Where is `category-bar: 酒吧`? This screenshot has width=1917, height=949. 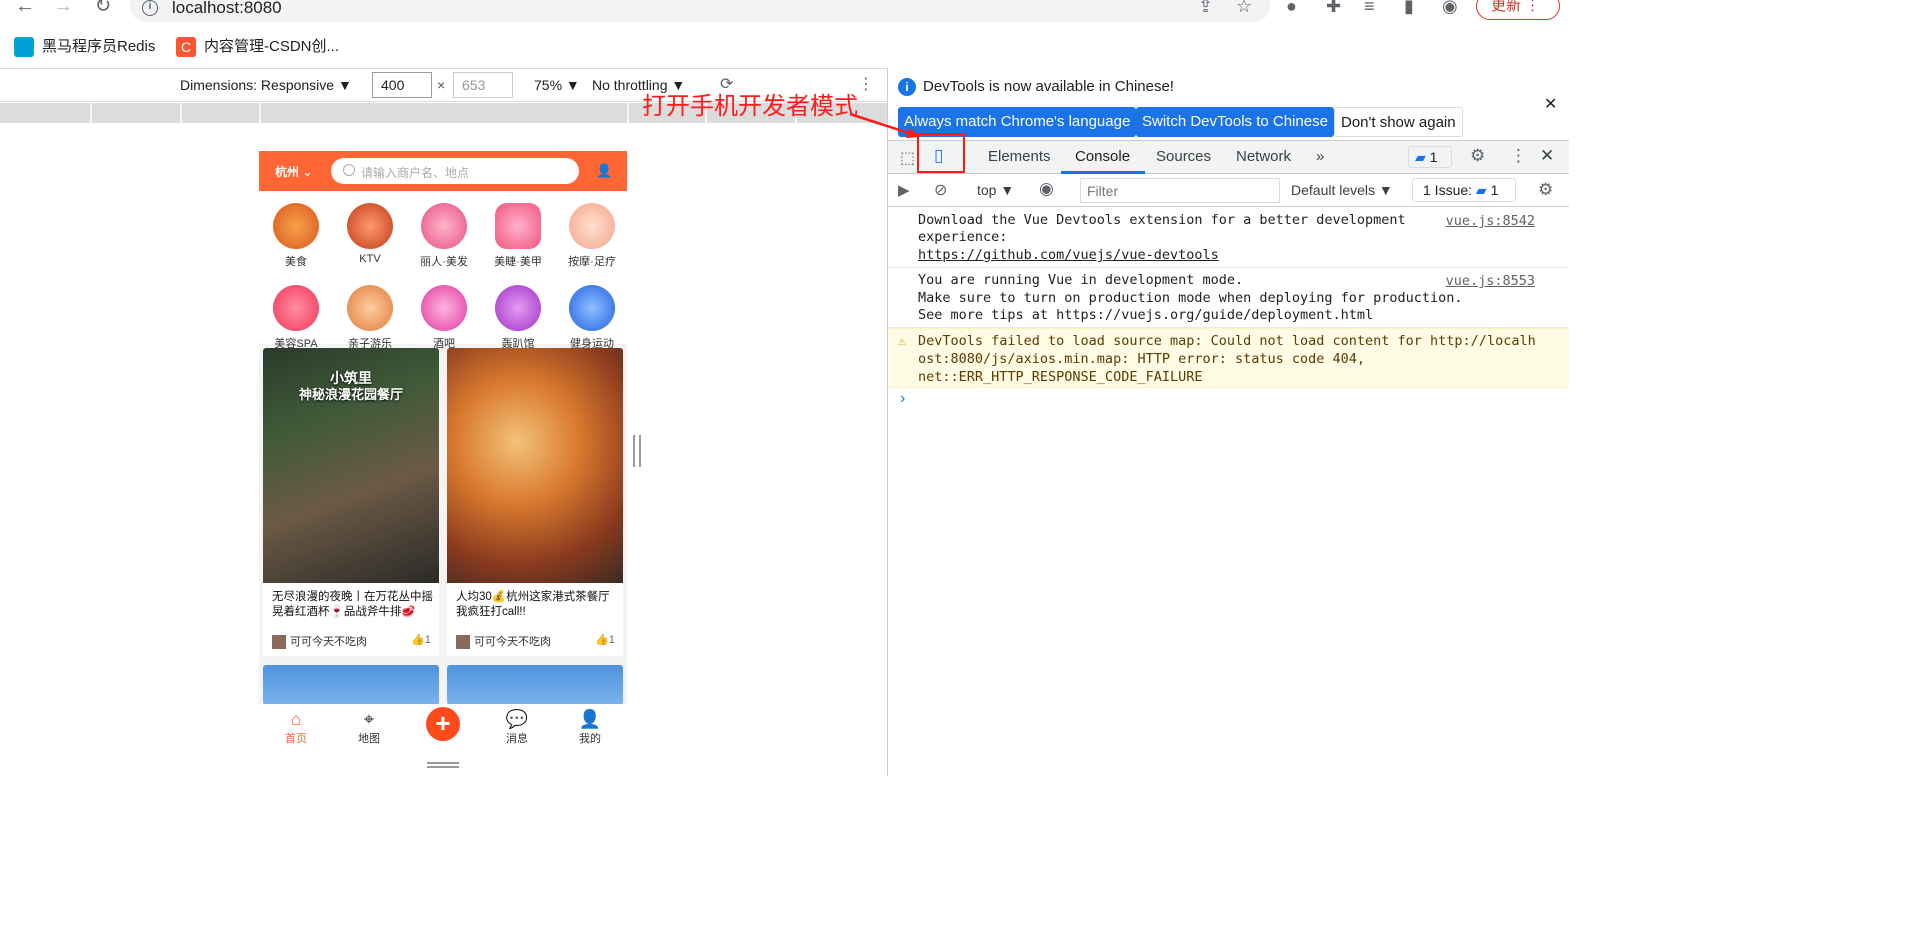 category-bar: 酒吧 is located at coordinates (444, 318).